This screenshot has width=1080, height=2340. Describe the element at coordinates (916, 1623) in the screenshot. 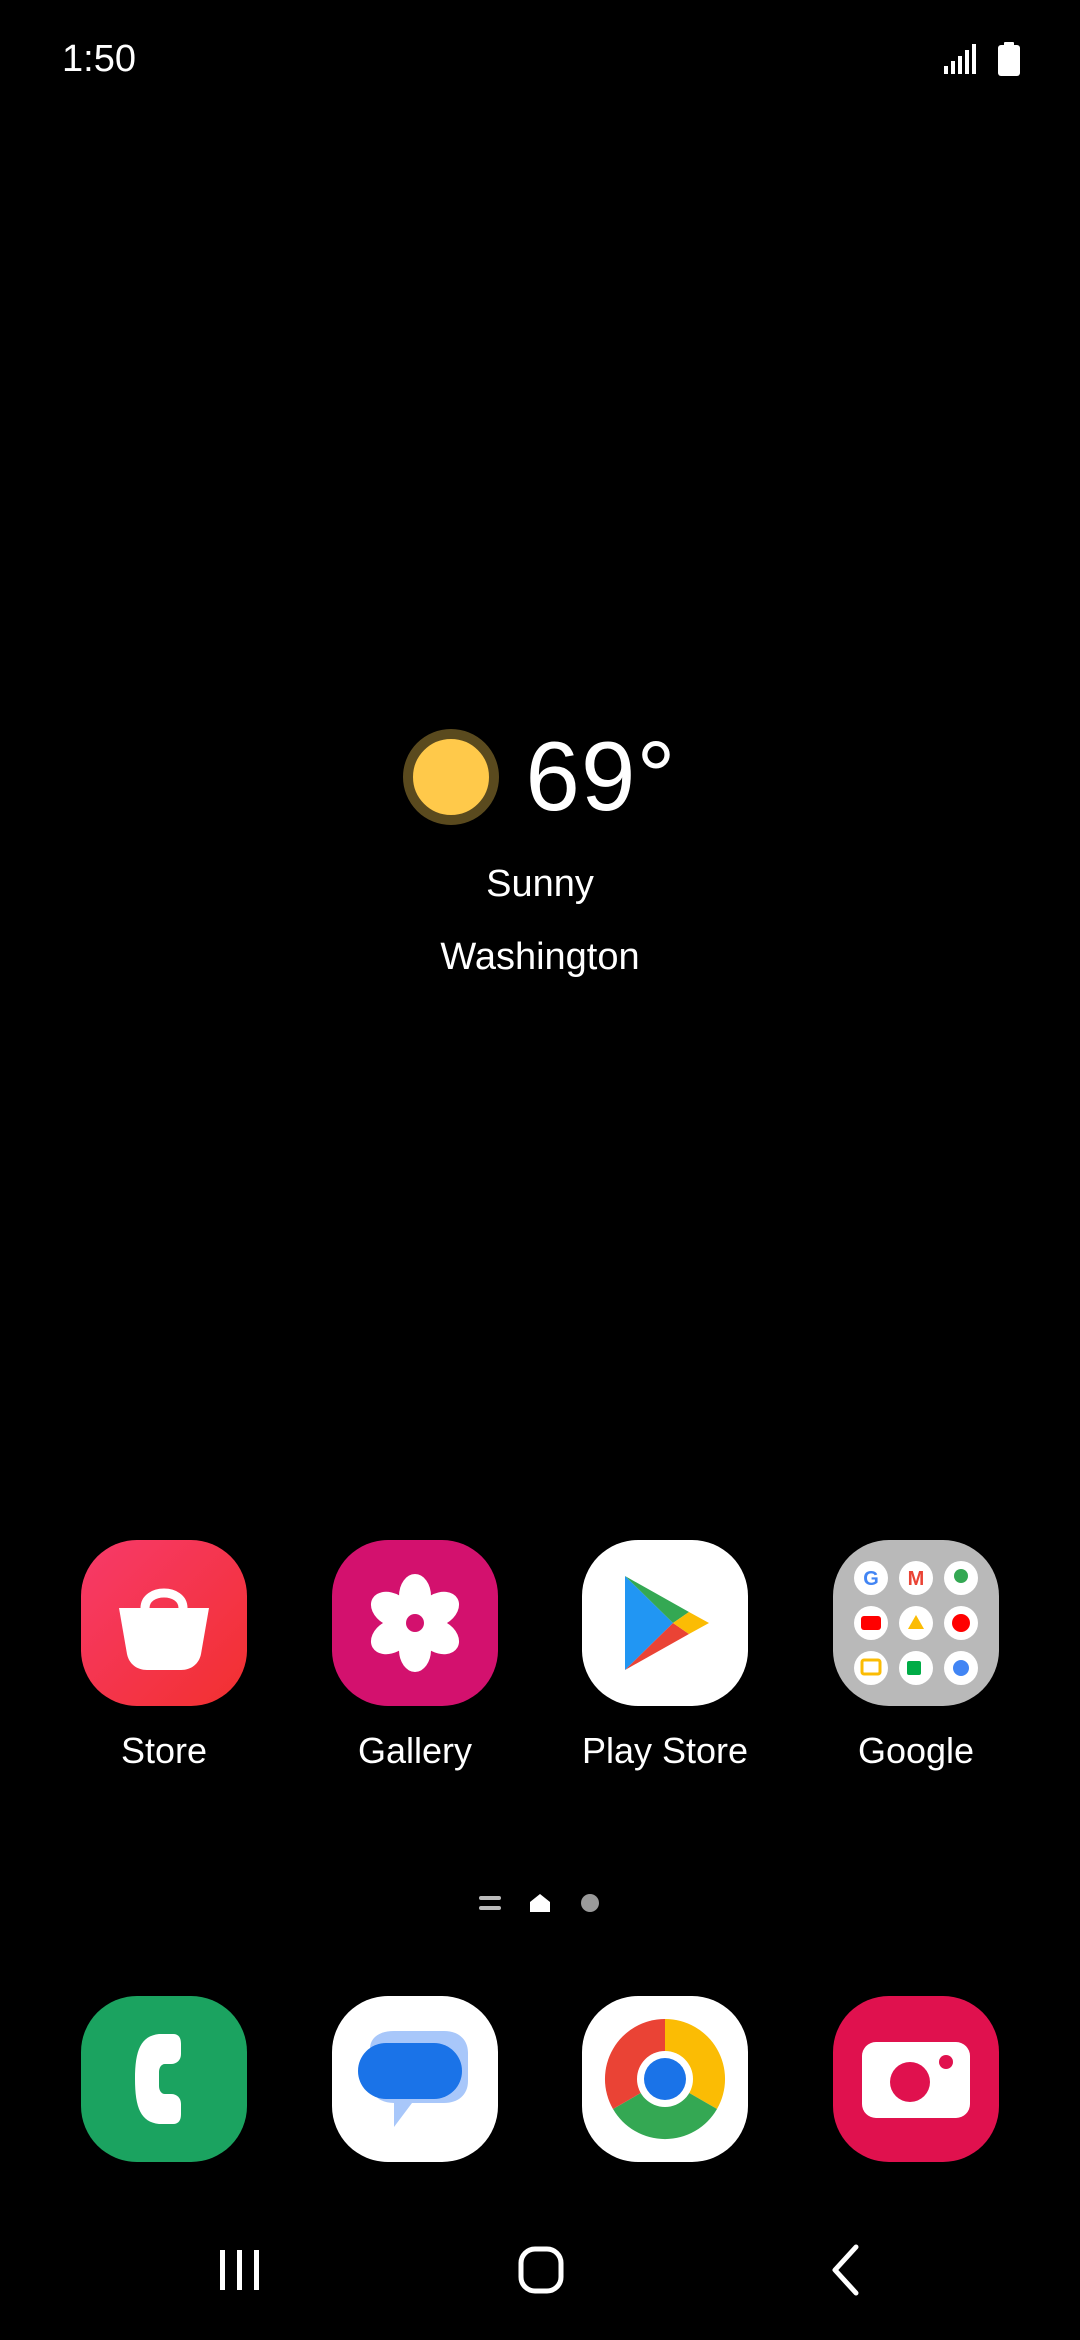

I see `google-folder-icon: G M` at that location.